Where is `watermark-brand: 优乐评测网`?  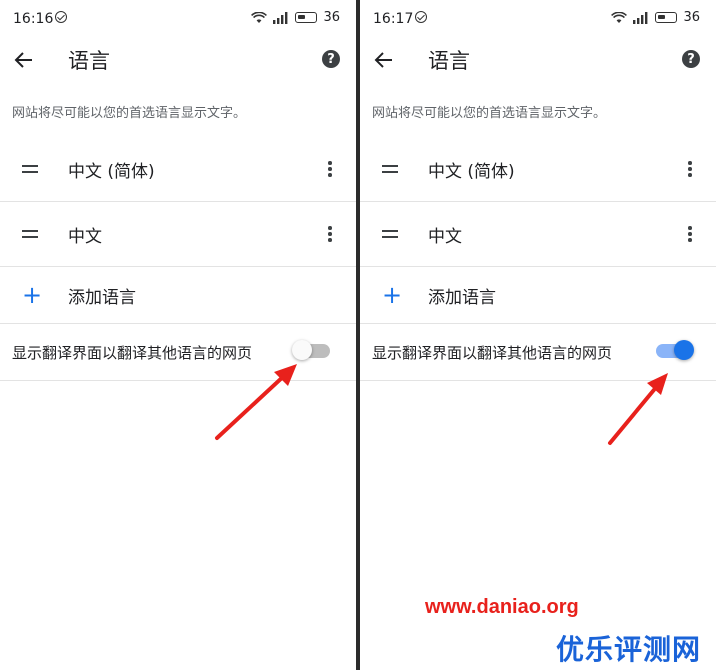
watermark-brand: 优乐评测网 is located at coordinates (629, 649).